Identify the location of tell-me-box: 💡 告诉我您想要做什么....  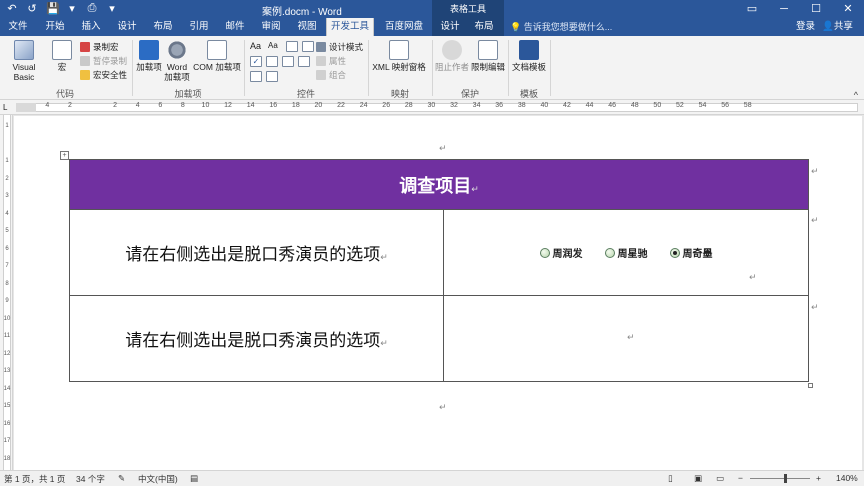
(561, 27).